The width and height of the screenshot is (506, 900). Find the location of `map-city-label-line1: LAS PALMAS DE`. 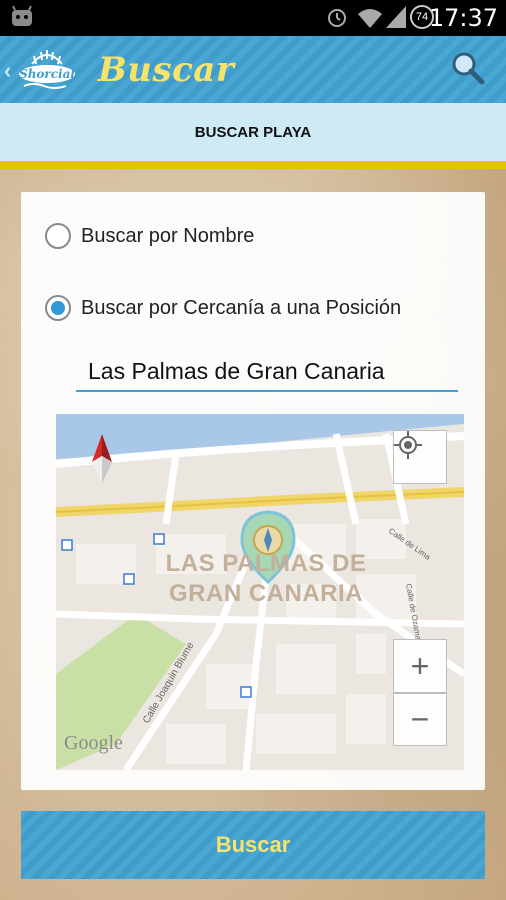

map-city-label-line1: LAS PALMAS DE is located at coordinates (266, 563).